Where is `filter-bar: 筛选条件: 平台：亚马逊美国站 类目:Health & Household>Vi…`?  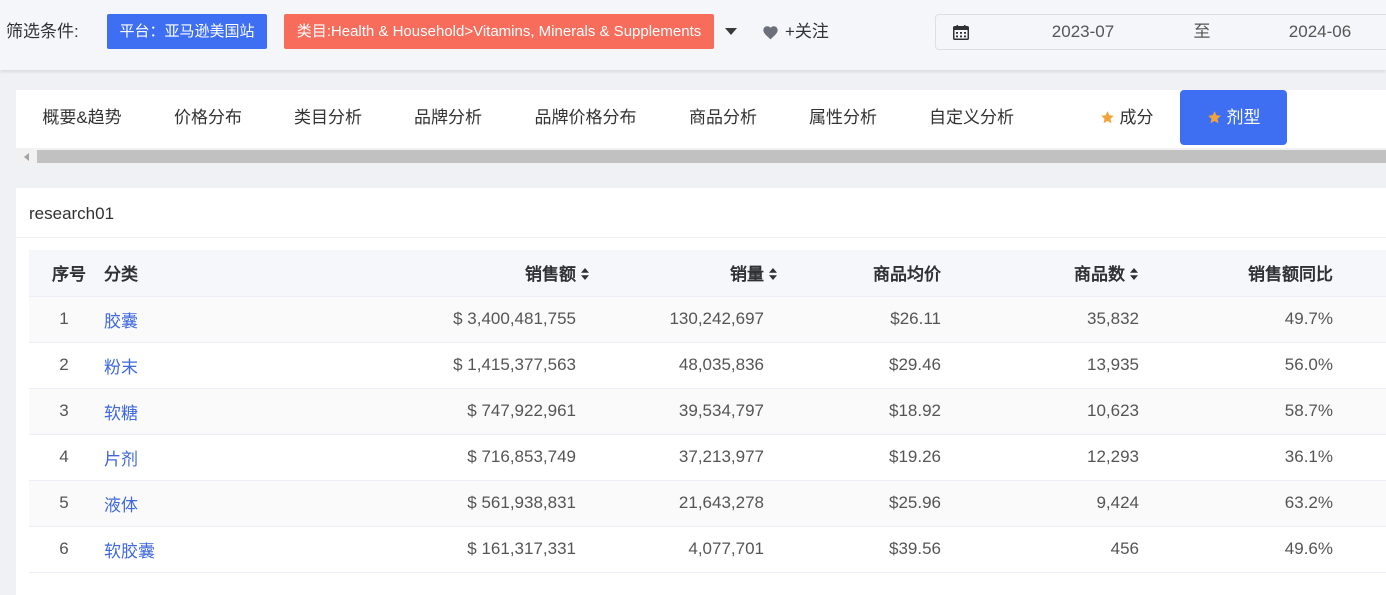 filter-bar: 筛选条件: 平台：亚马逊美国站 类目:Health & Household>Vi… is located at coordinates (693, 35).